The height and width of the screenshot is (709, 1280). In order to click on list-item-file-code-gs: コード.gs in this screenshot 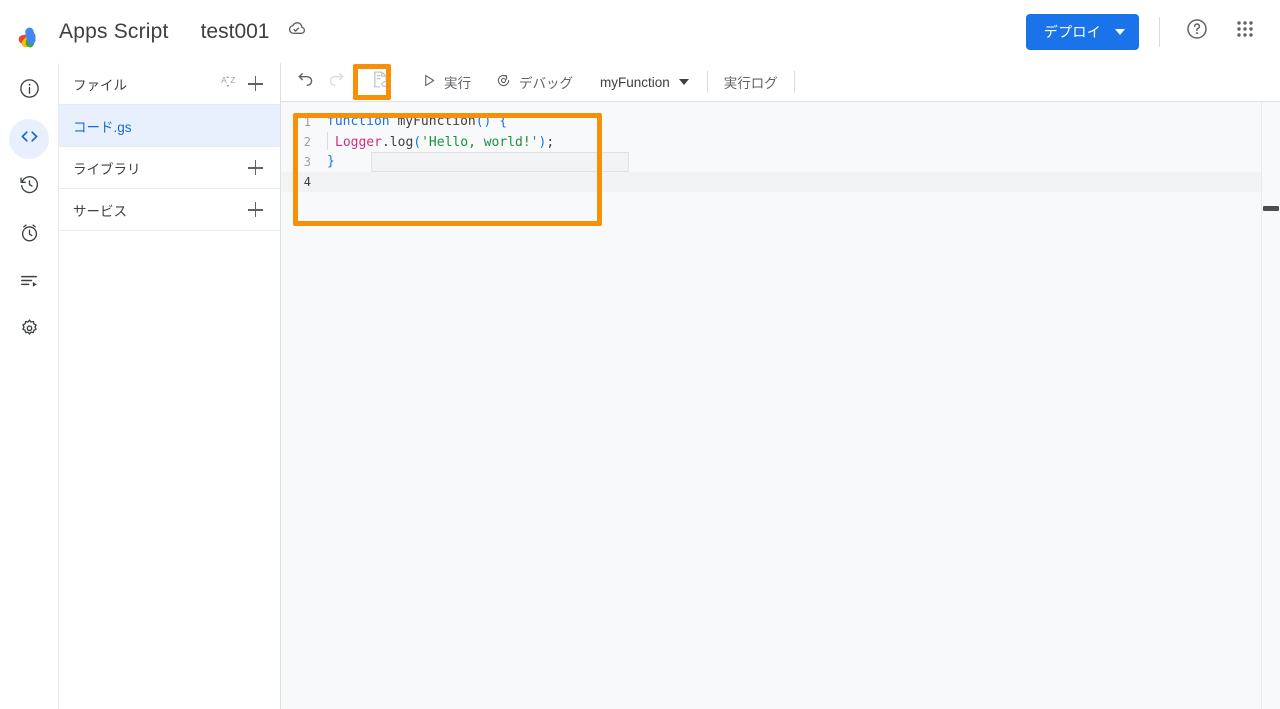, I will do `click(169, 126)`.